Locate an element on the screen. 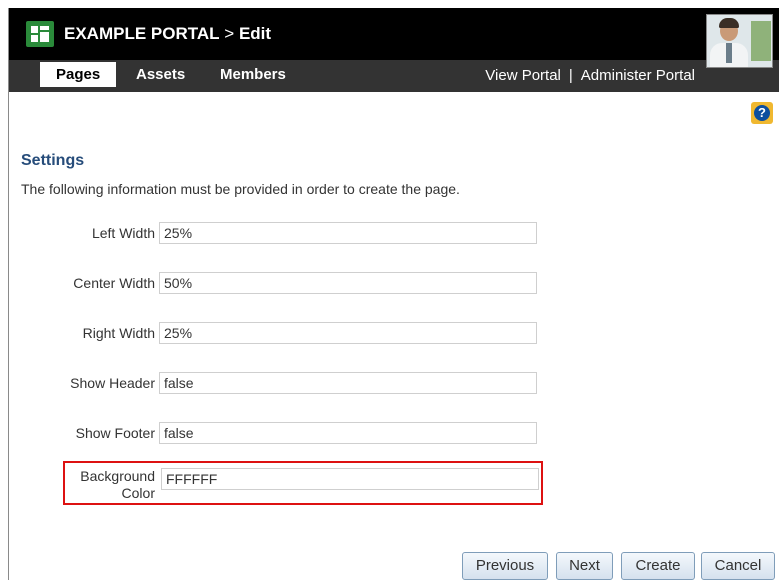 This screenshot has height=580, width=779. background-color-label: Background Color is located at coordinates (87, 485).